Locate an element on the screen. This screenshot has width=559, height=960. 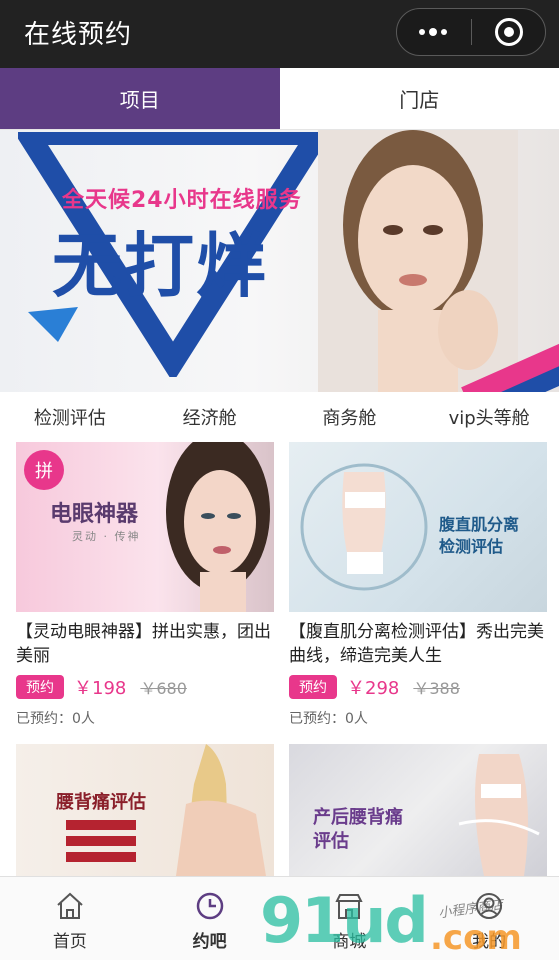
tabbar-label: 约吧 is located at coordinates (209, 942).